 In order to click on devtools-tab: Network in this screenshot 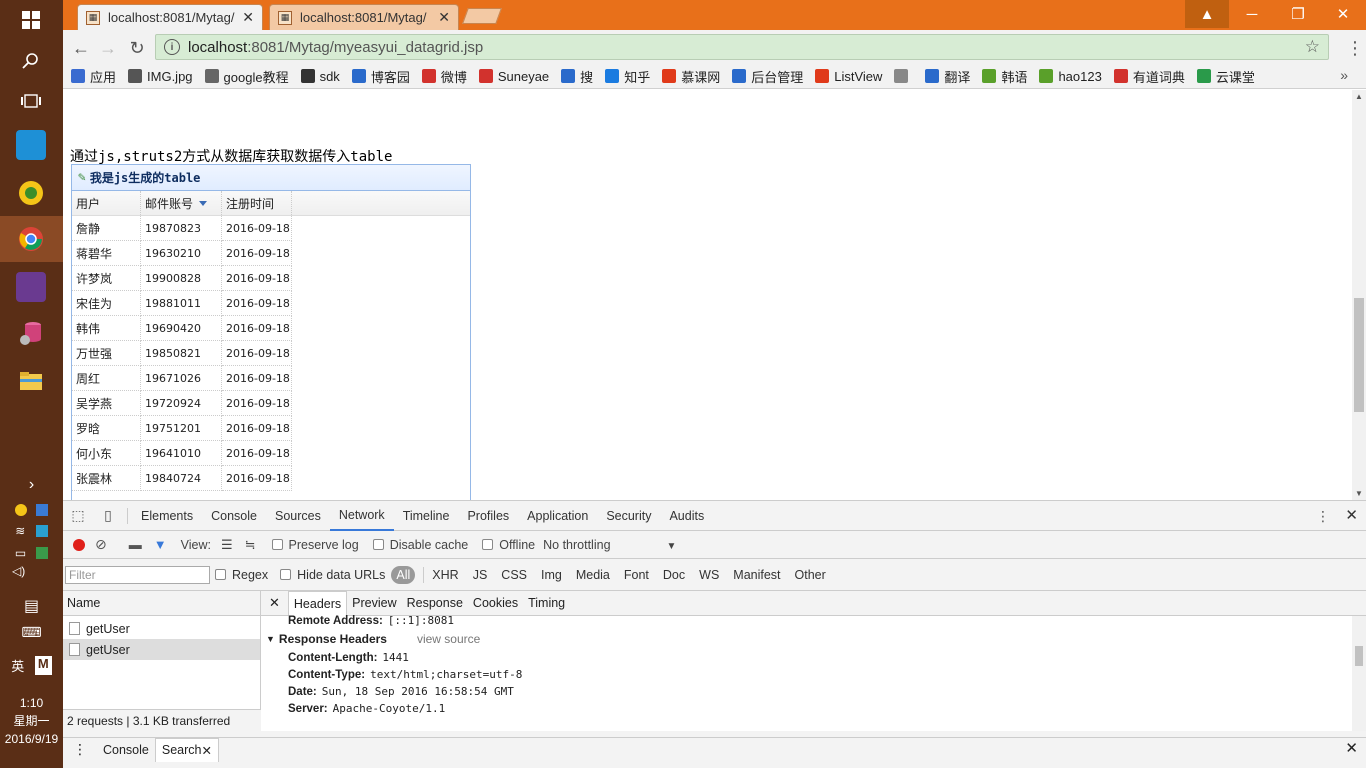, I will do `click(361, 516)`.